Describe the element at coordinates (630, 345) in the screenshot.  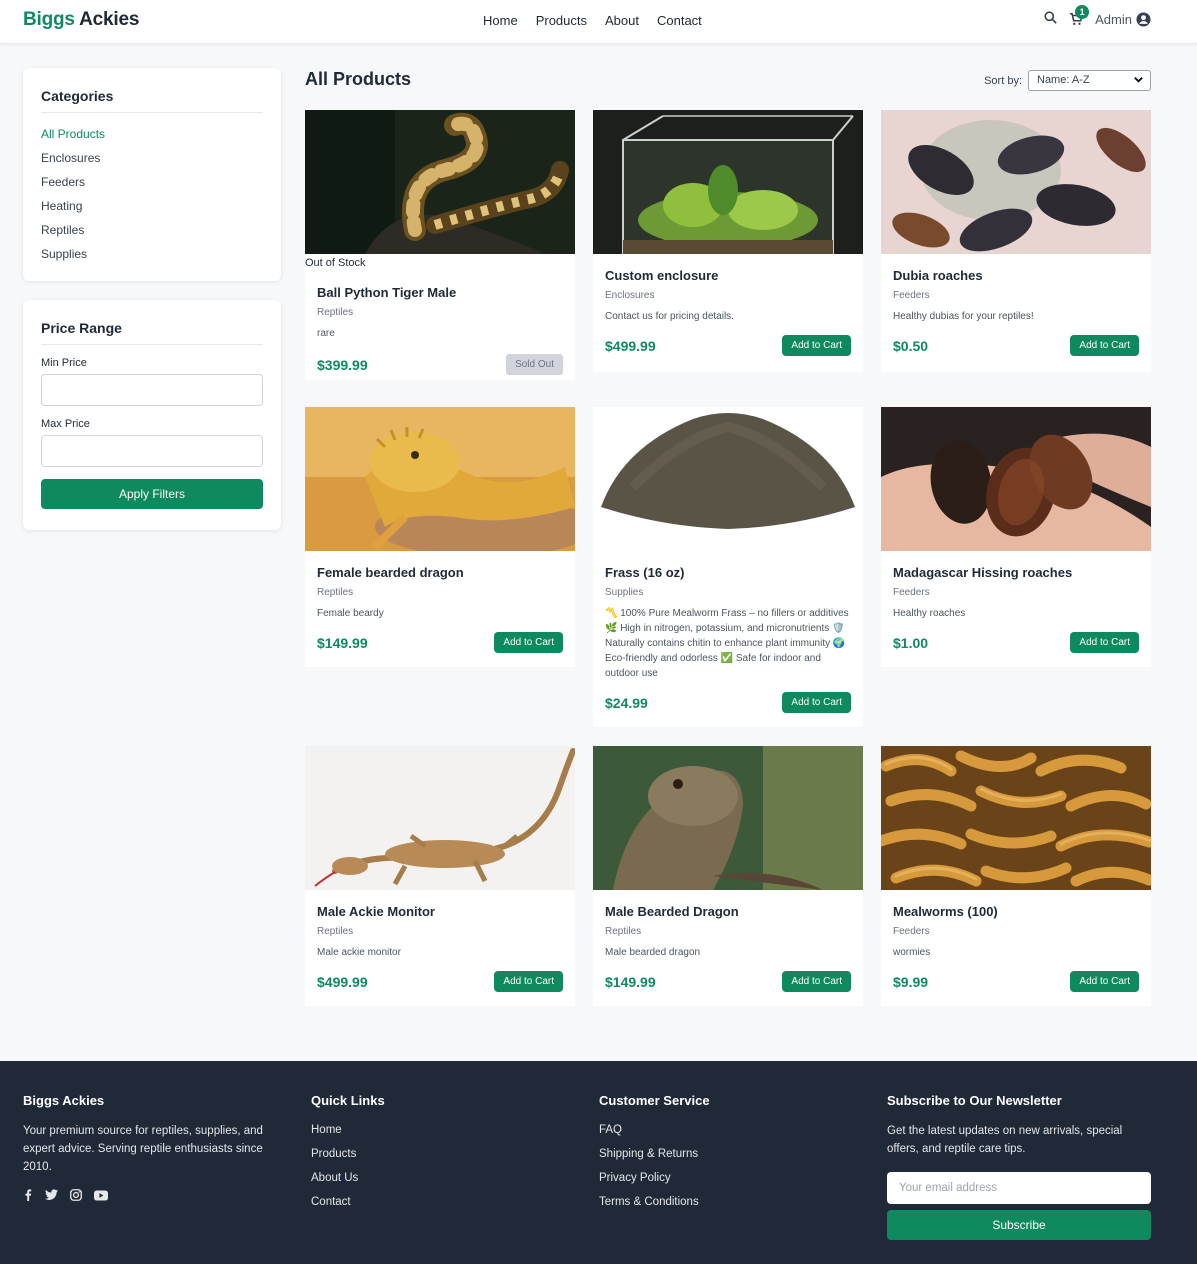
I see `product-price: $499.99` at that location.